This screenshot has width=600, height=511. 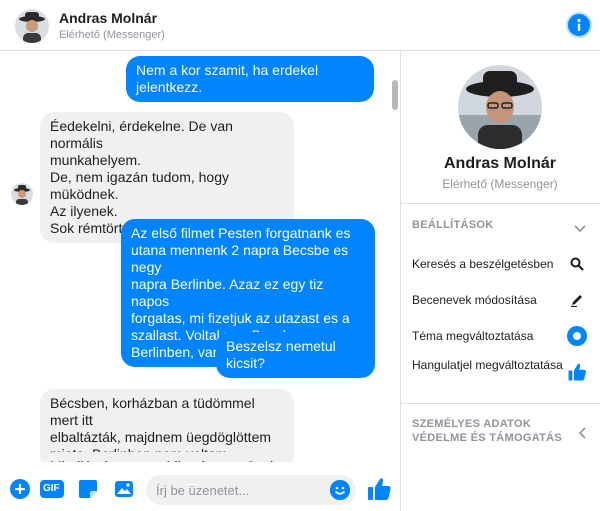 What do you see at coordinates (487, 431) in the screenshot?
I see `privacy-section-title: SZEMÉLYES ADATOK VÉDELME ÉS TÁMOGATÁS` at bounding box center [487, 431].